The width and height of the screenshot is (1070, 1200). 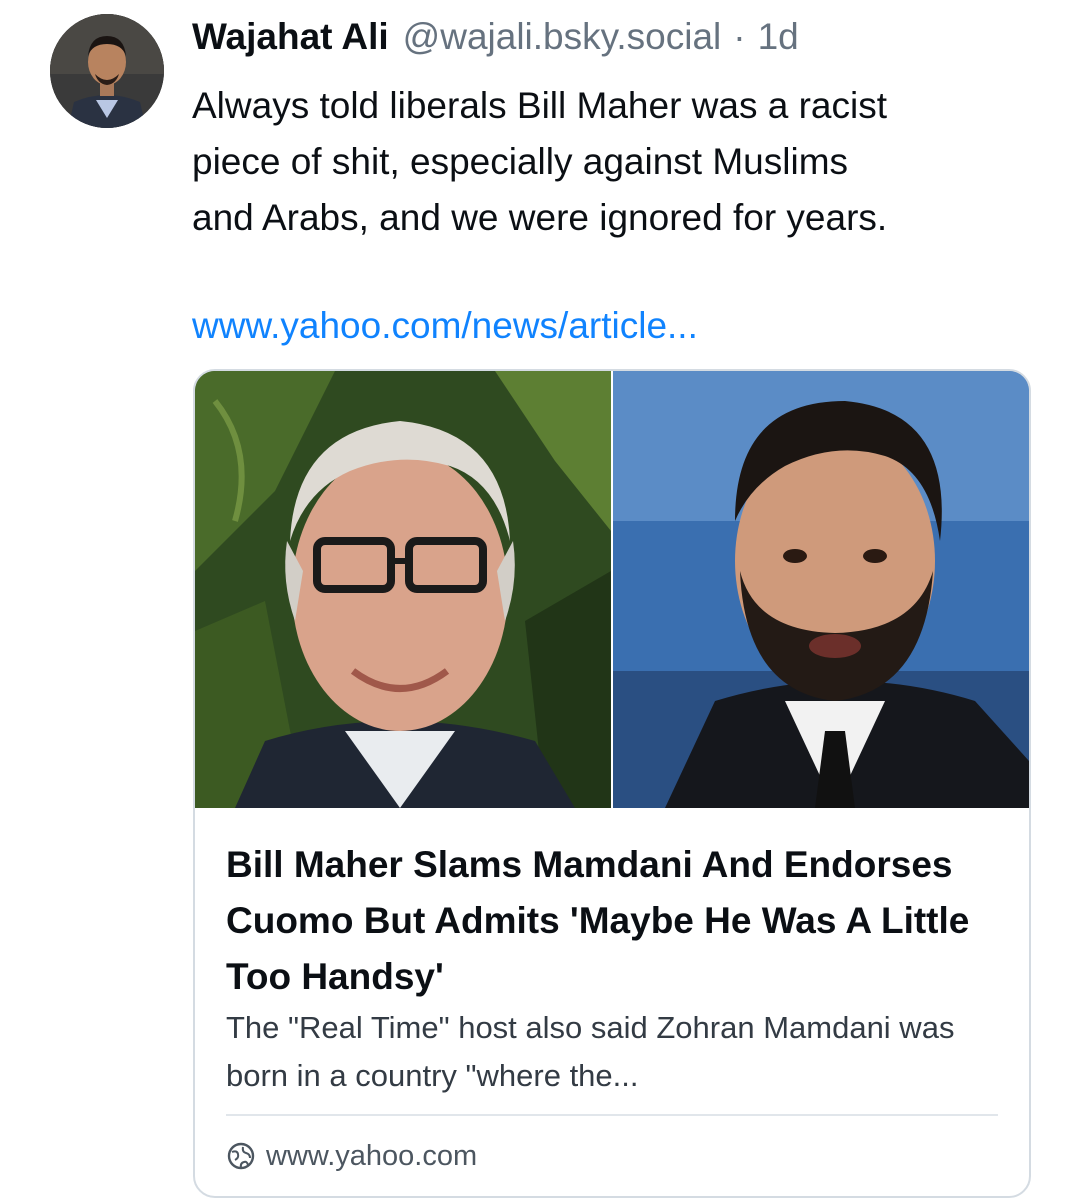 What do you see at coordinates (562, 37) in the screenshot?
I see `author-handle: @wajali.bsky.social` at bounding box center [562, 37].